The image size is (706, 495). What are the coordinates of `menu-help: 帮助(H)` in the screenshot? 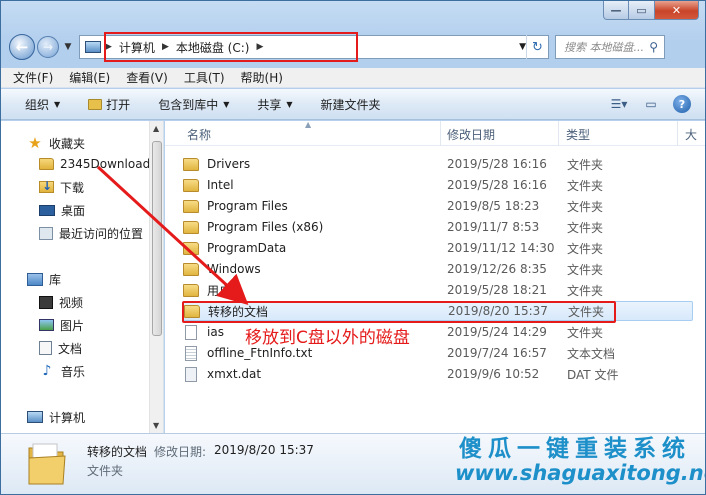 It's located at (262, 77).